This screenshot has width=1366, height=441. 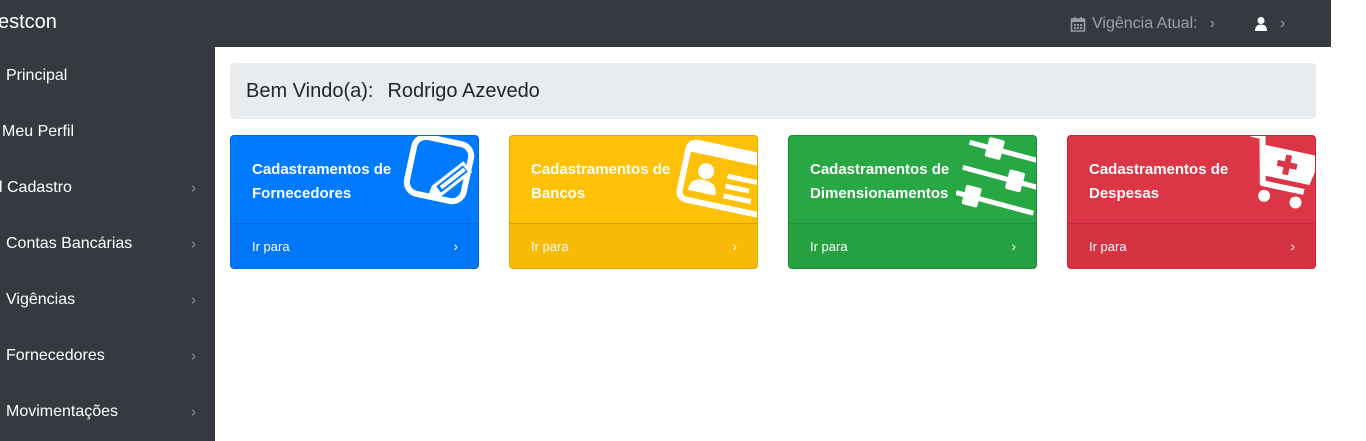 What do you see at coordinates (310, 90) in the screenshot?
I see `welcome-prefix: Bem Vindo(a):` at bounding box center [310, 90].